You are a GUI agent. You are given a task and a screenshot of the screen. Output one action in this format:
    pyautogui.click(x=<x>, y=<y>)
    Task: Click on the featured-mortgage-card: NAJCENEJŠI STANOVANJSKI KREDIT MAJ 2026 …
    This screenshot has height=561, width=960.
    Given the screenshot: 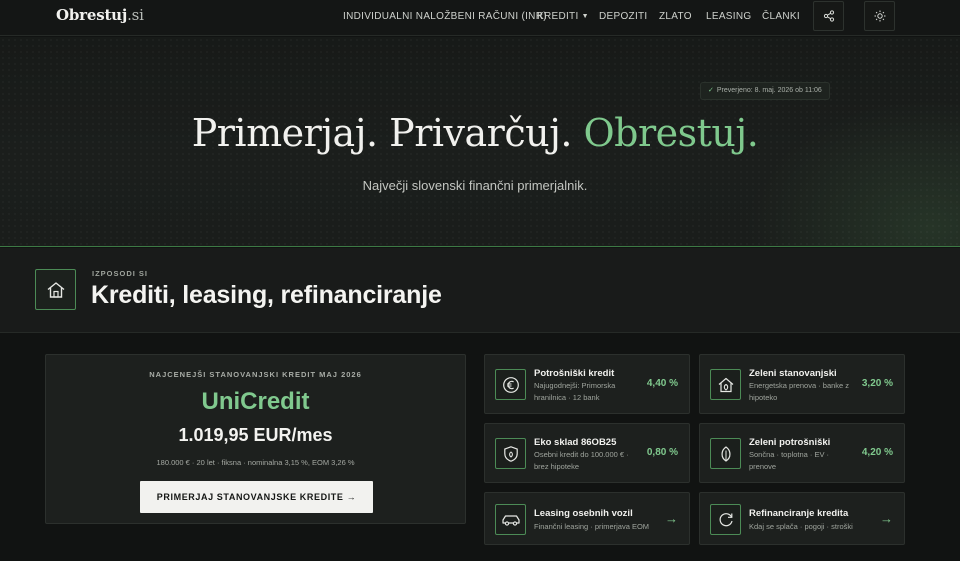 What is the action you would take?
    pyautogui.click(x=255, y=439)
    